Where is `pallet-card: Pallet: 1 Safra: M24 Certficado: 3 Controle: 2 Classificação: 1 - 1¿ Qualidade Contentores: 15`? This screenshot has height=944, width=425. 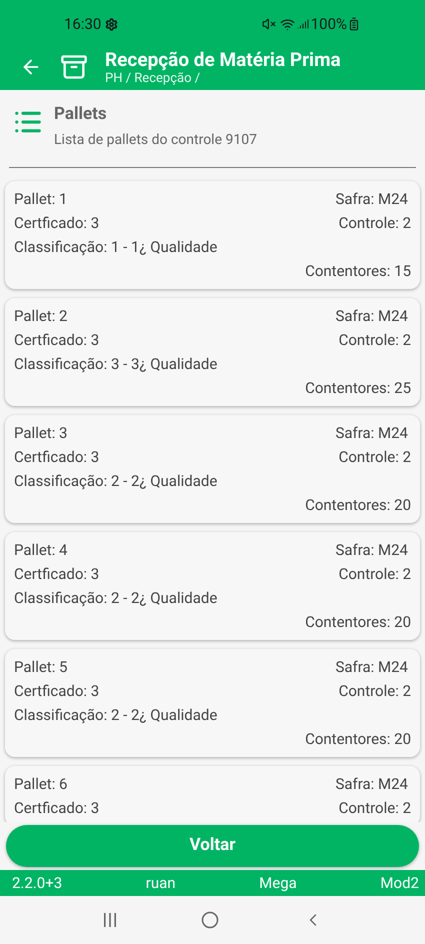 pallet-card: Pallet: 1 Safra: M24 Certficado: 3 Controle: 2 Classificação: 1 - 1¿ Qualidade Contentores: 15 is located at coordinates (212, 235).